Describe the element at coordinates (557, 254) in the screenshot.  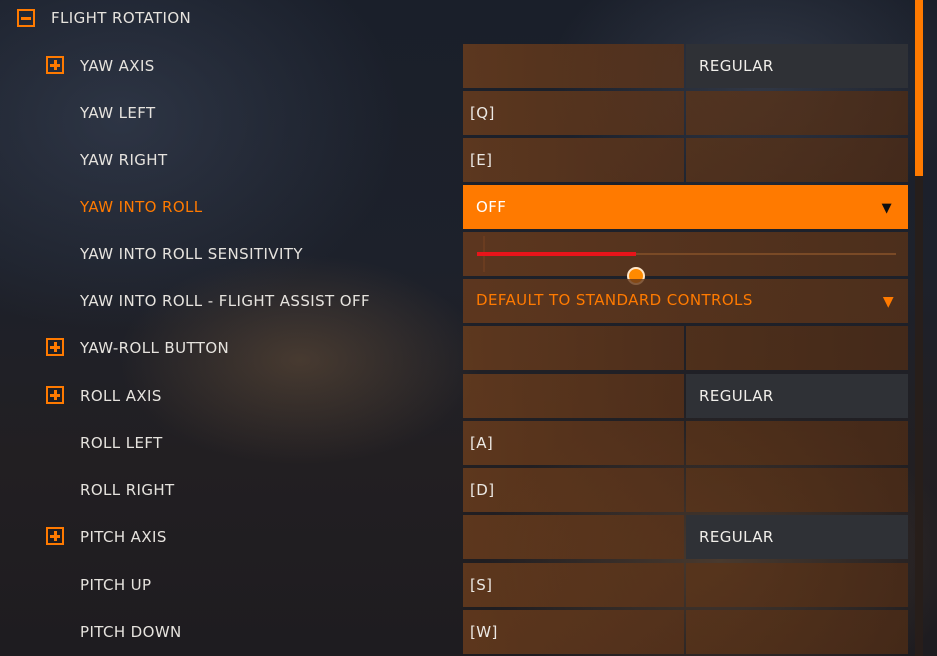
I see `slider-fill` at that location.